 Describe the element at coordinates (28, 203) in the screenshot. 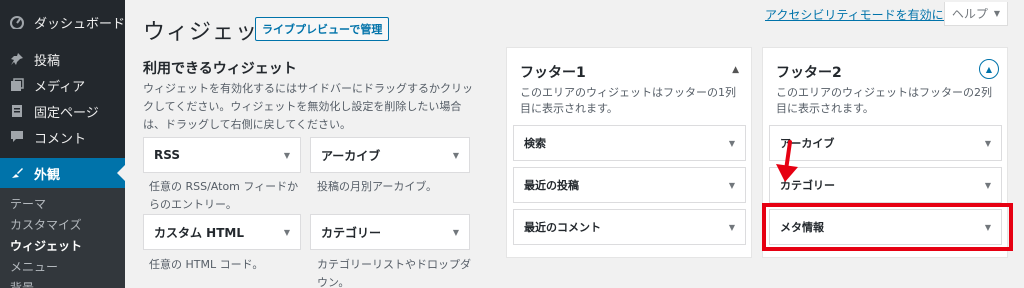

I see `submenu-item-themes: テーマ` at that location.